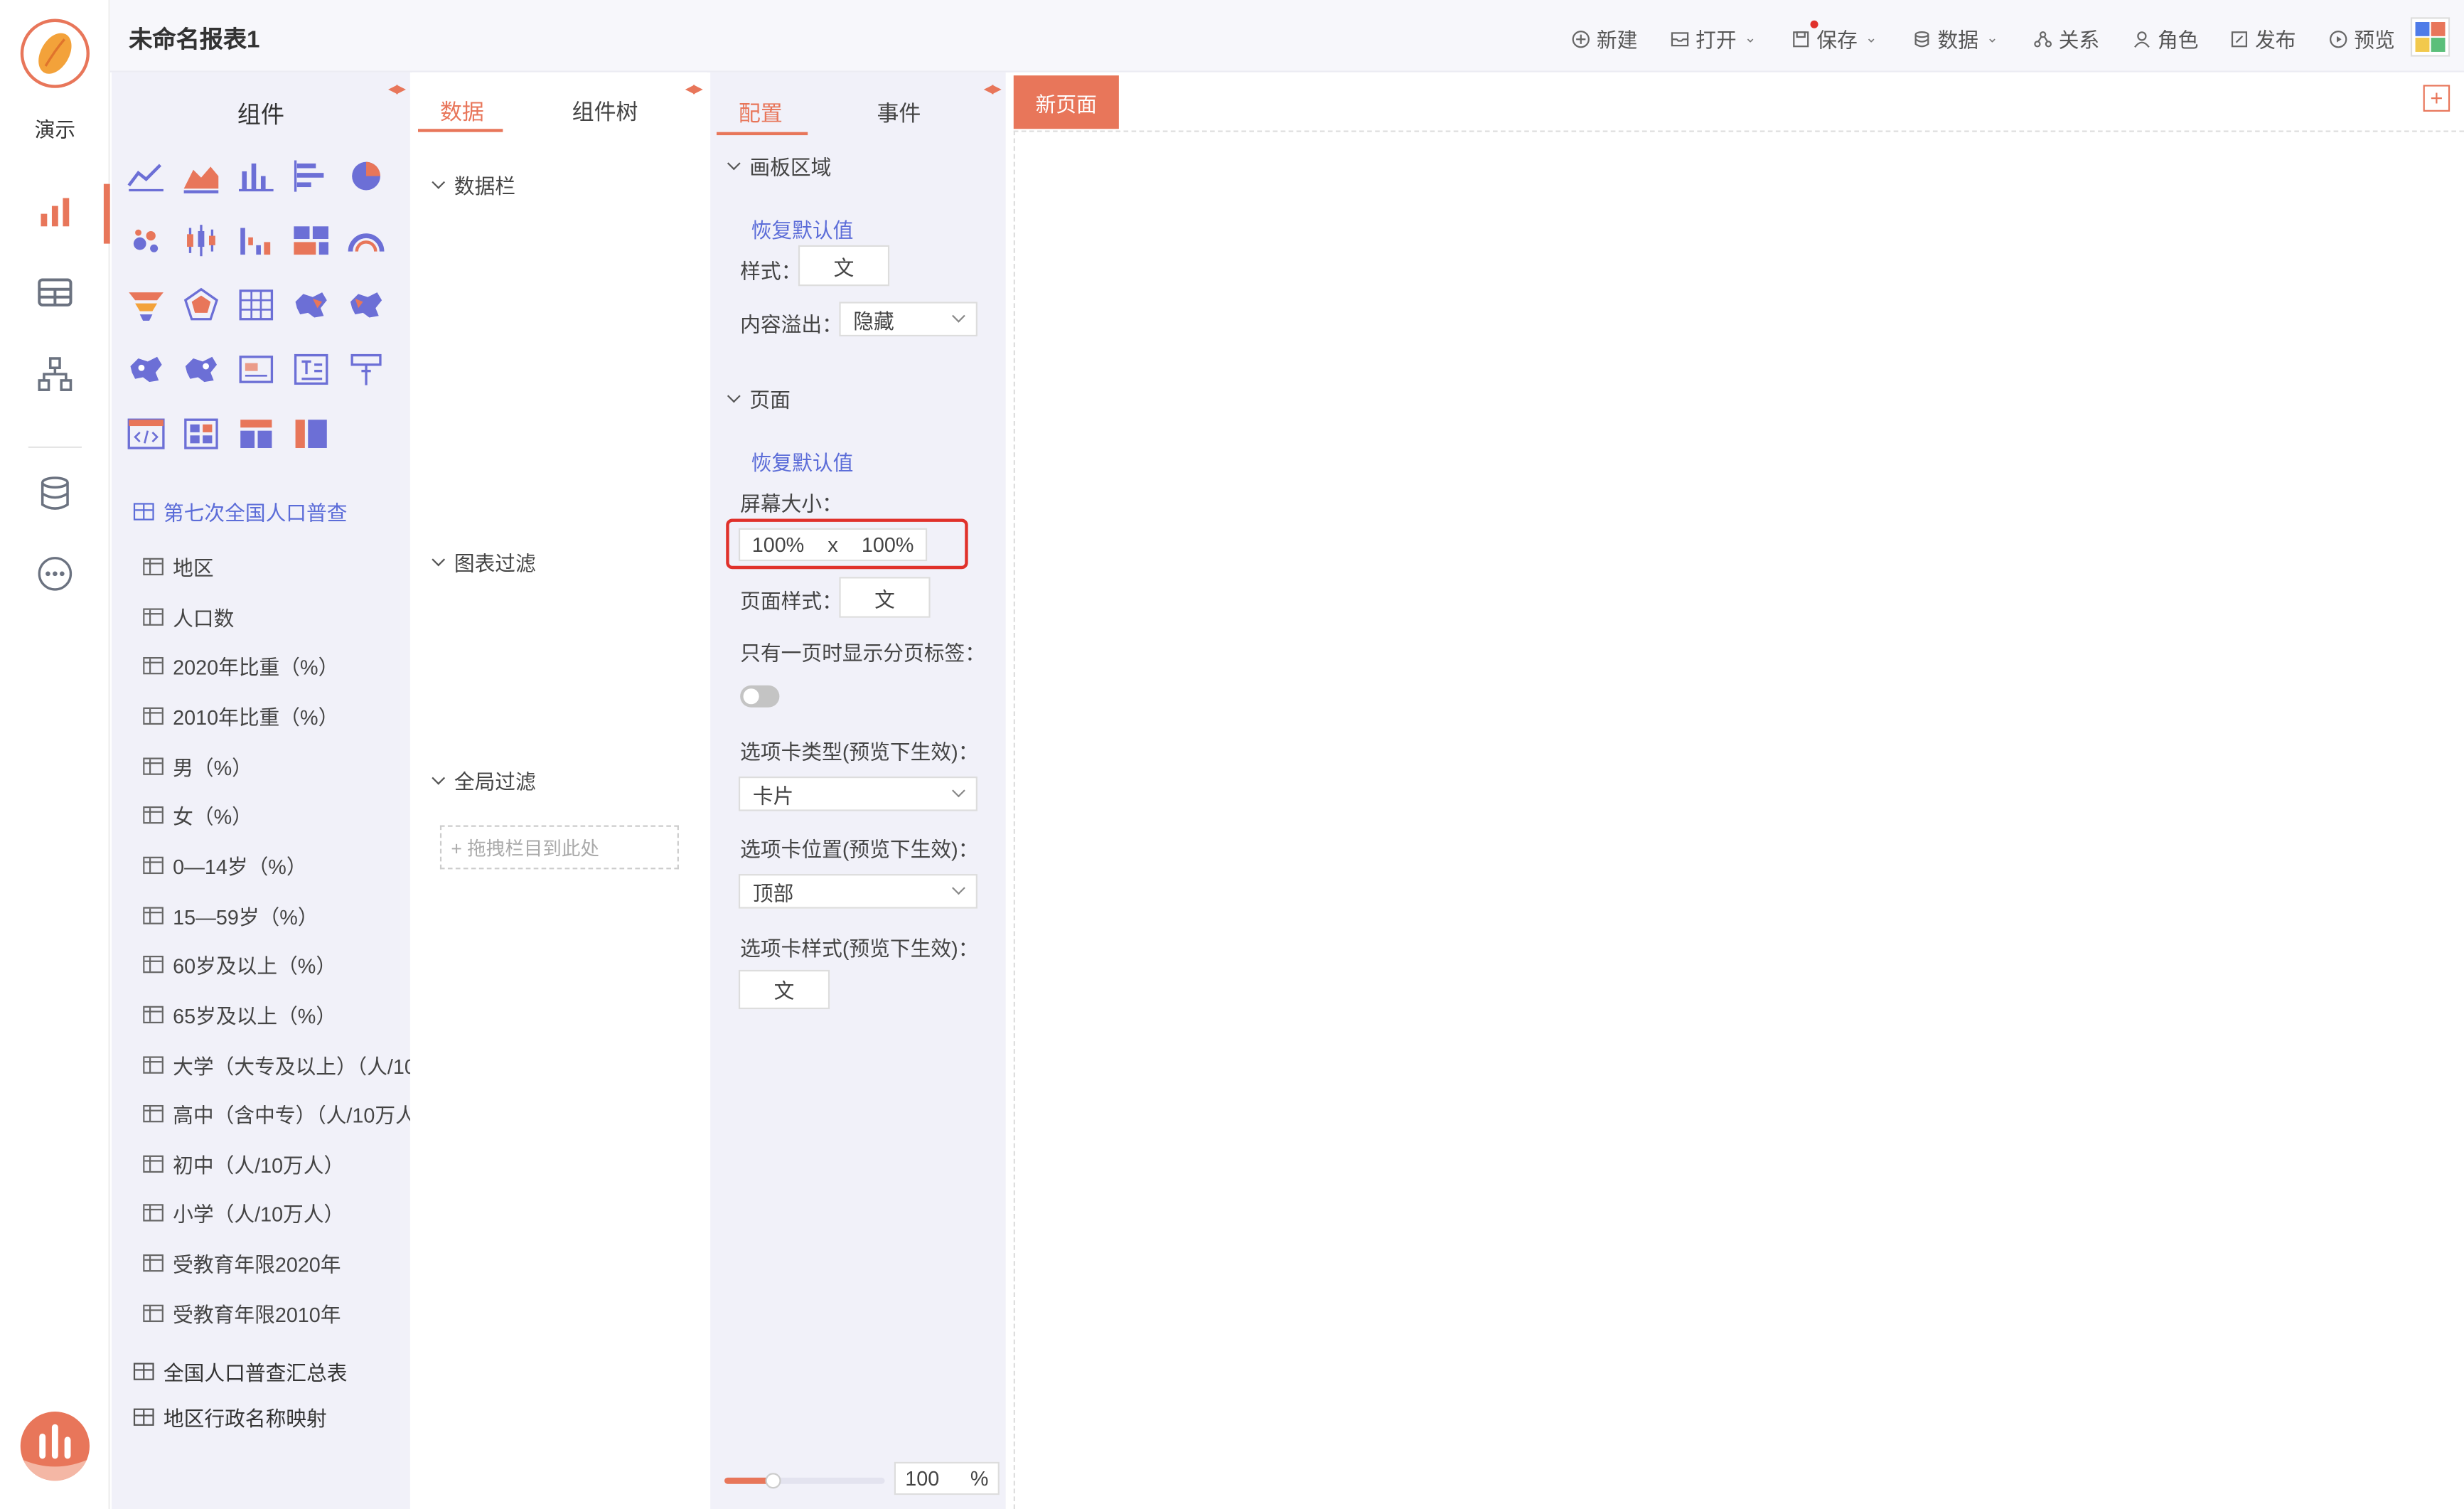  What do you see at coordinates (311, 241) in the screenshot?
I see `treemap-icon` at bounding box center [311, 241].